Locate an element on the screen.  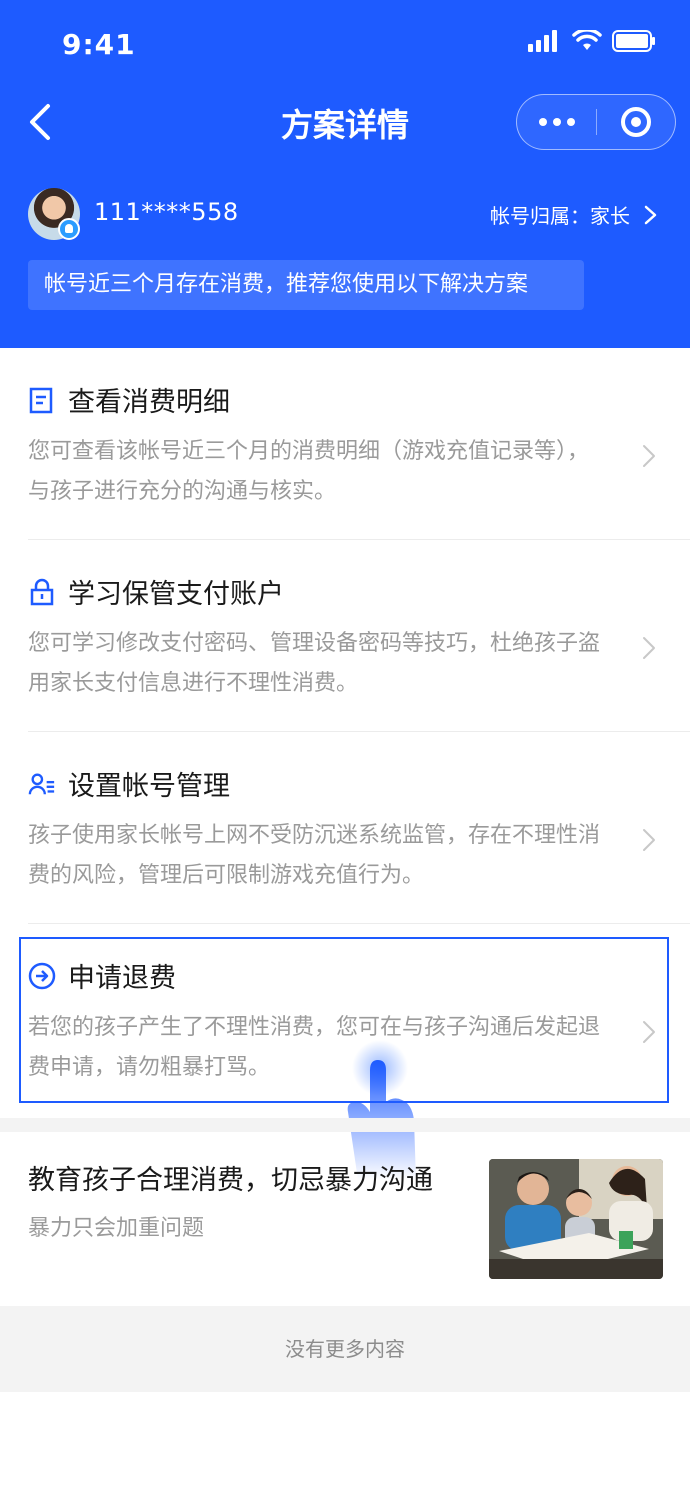
article-subtitle: 暴力只会加重问题 is located at coordinates (116, 1228).